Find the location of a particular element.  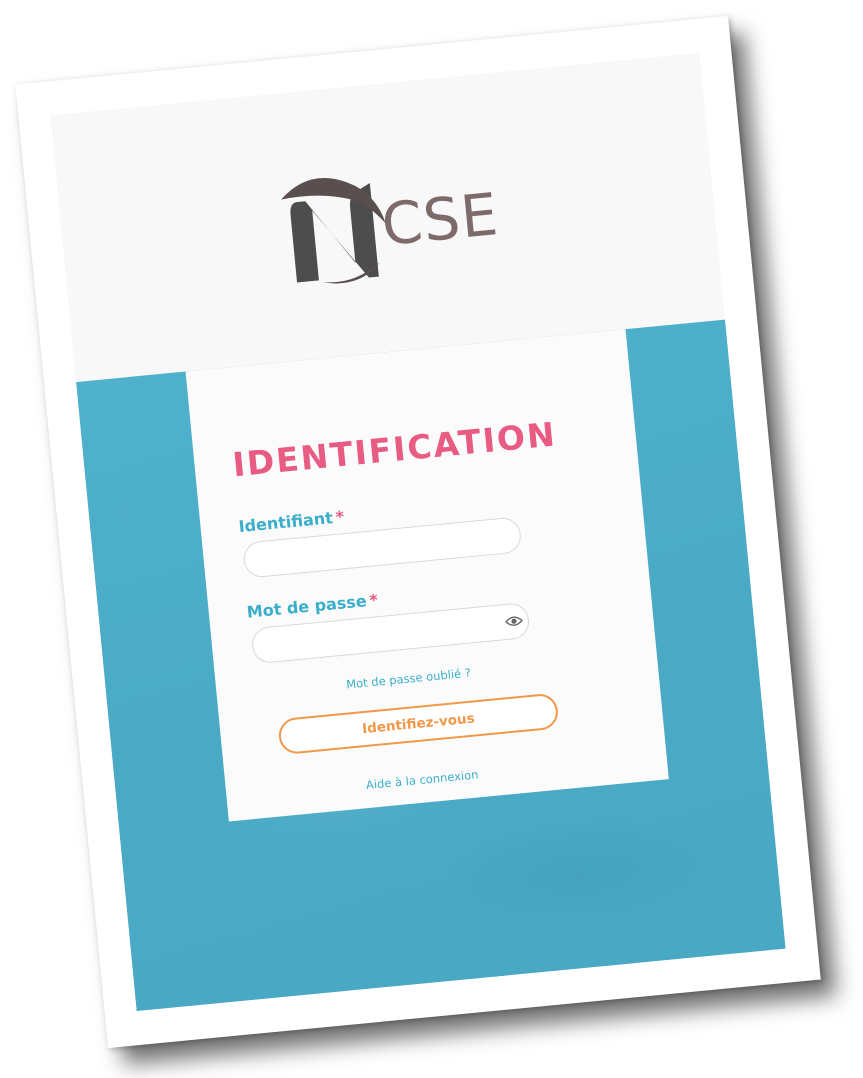

password-label-text: Mot de passe is located at coordinates (306, 606).